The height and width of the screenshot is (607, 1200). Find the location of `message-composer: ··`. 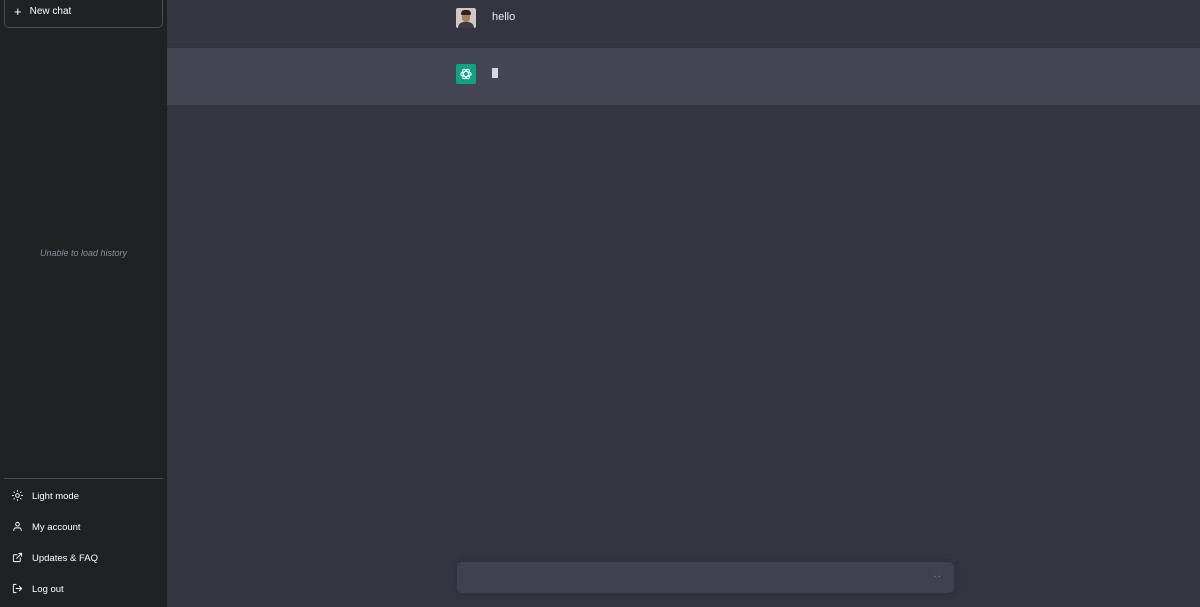

message-composer: ·· is located at coordinates (705, 577).